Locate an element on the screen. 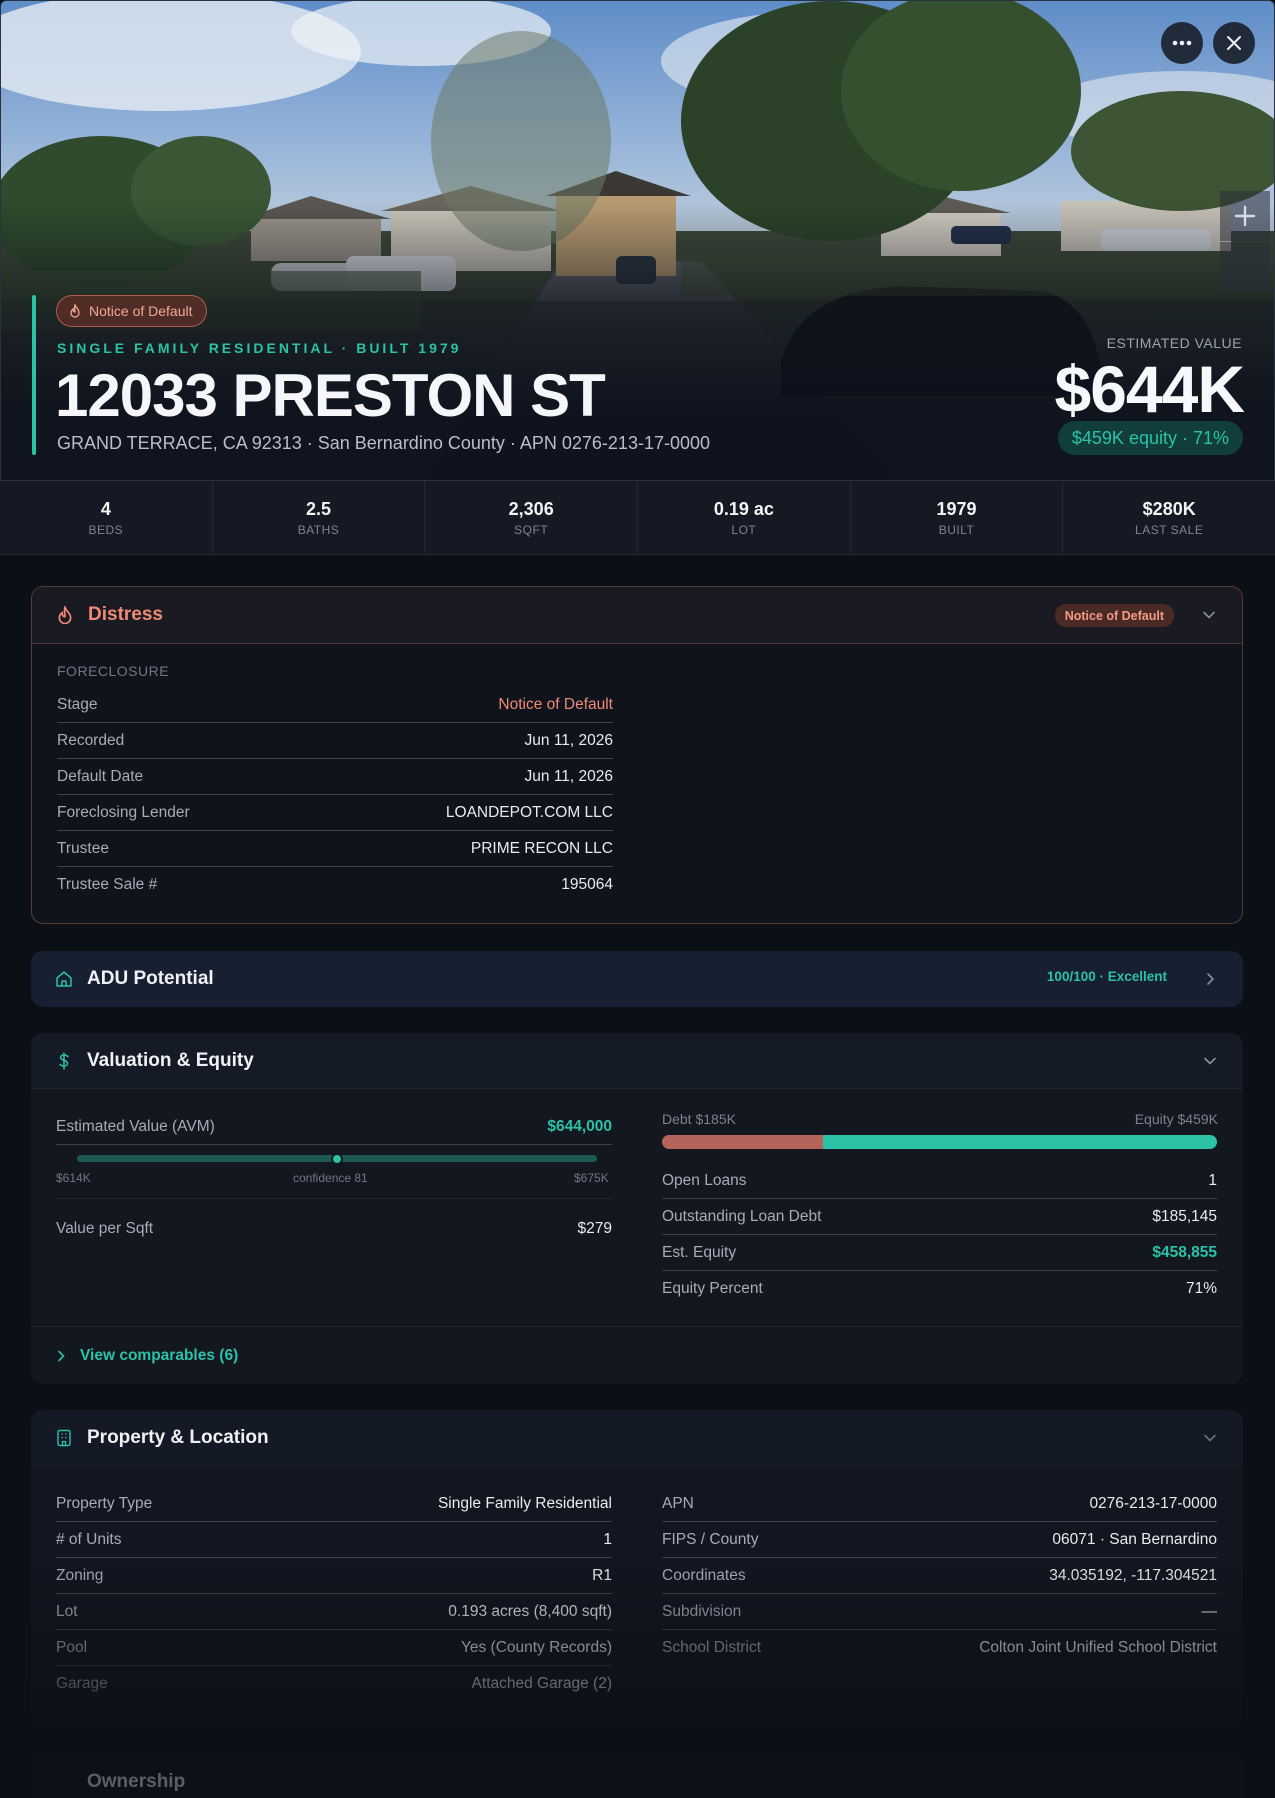  zoom-in-button is located at coordinates (1245, 216).